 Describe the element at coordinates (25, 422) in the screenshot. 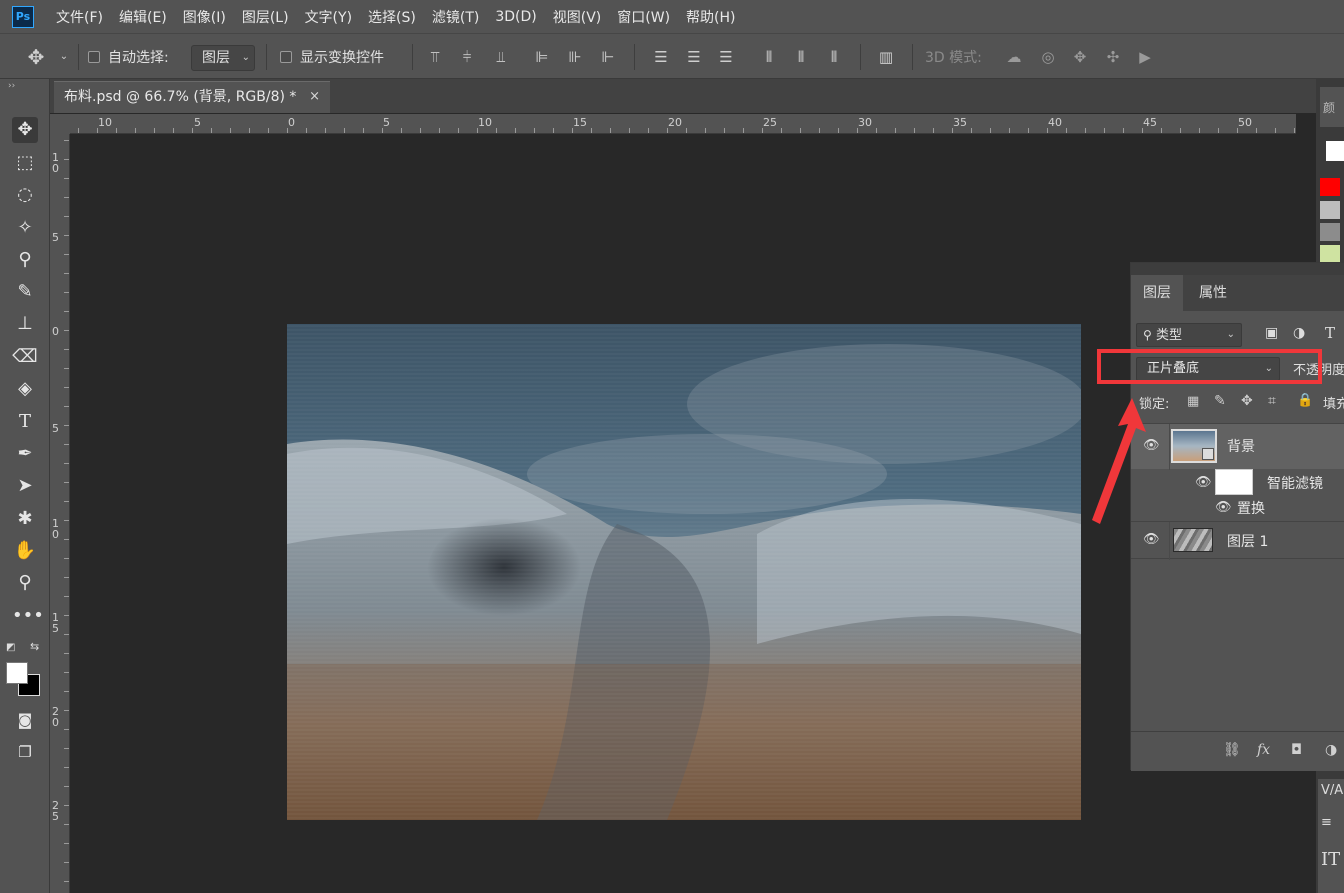

I see `type-tool-icon: T` at that location.